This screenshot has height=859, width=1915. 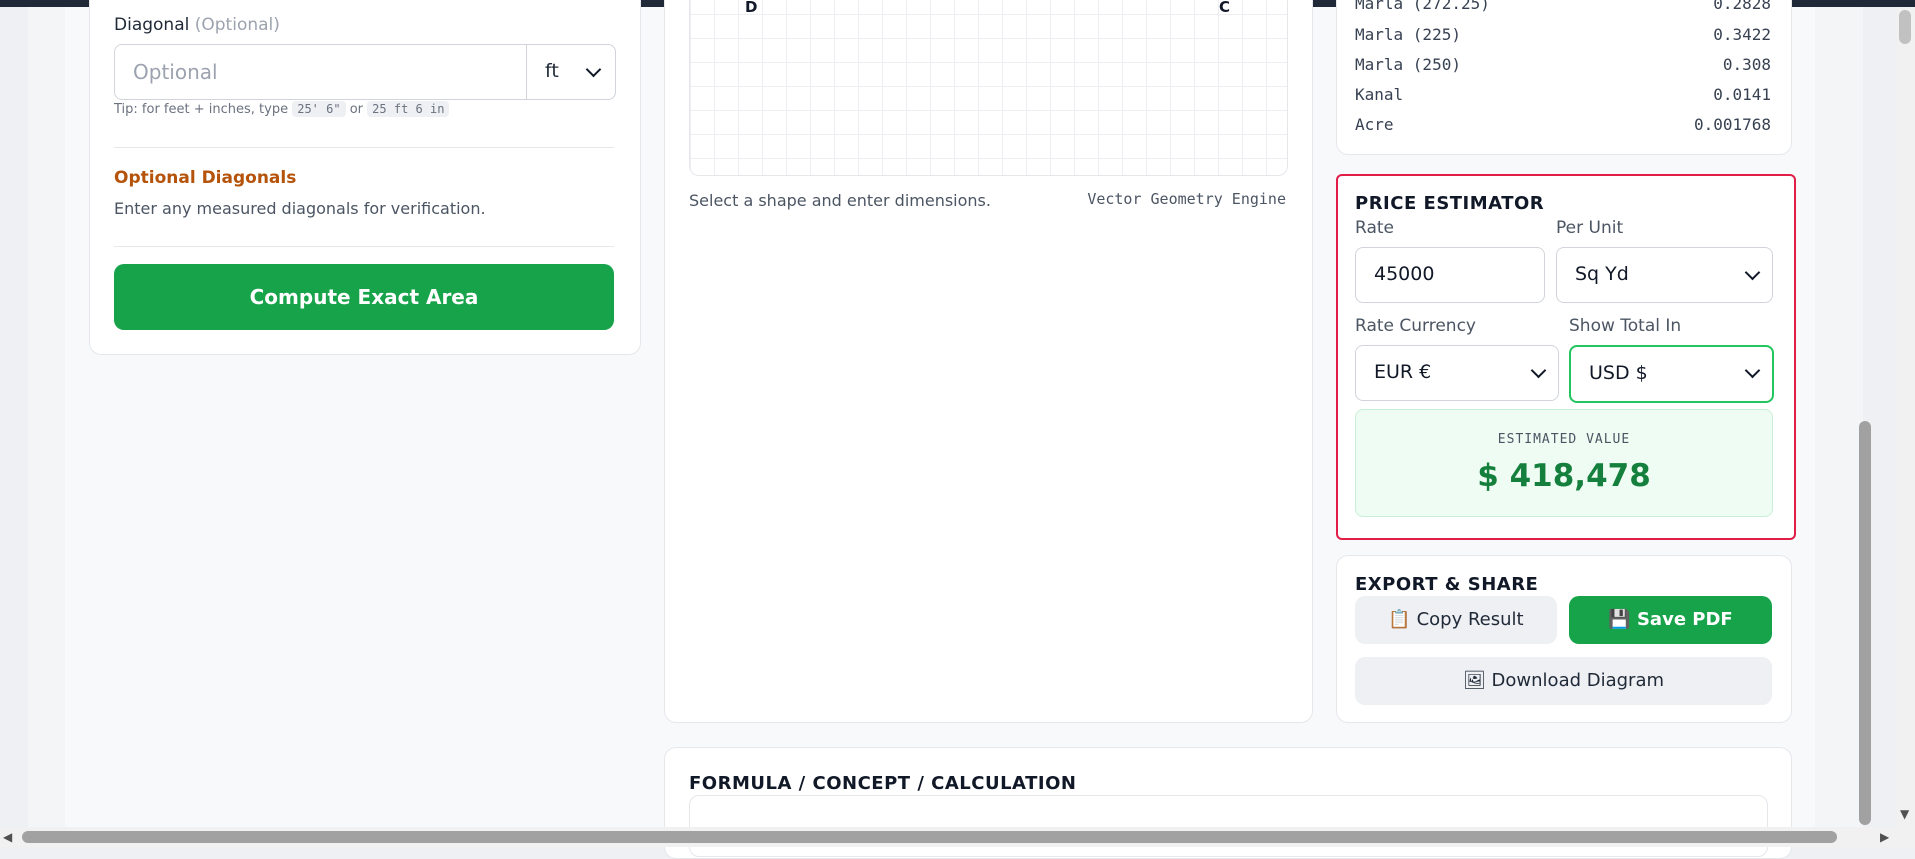 What do you see at coordinates (1664, 275) in the screenshot?
I see `per-unit-select: Sq Yd` at bounding box center [1664, 275].